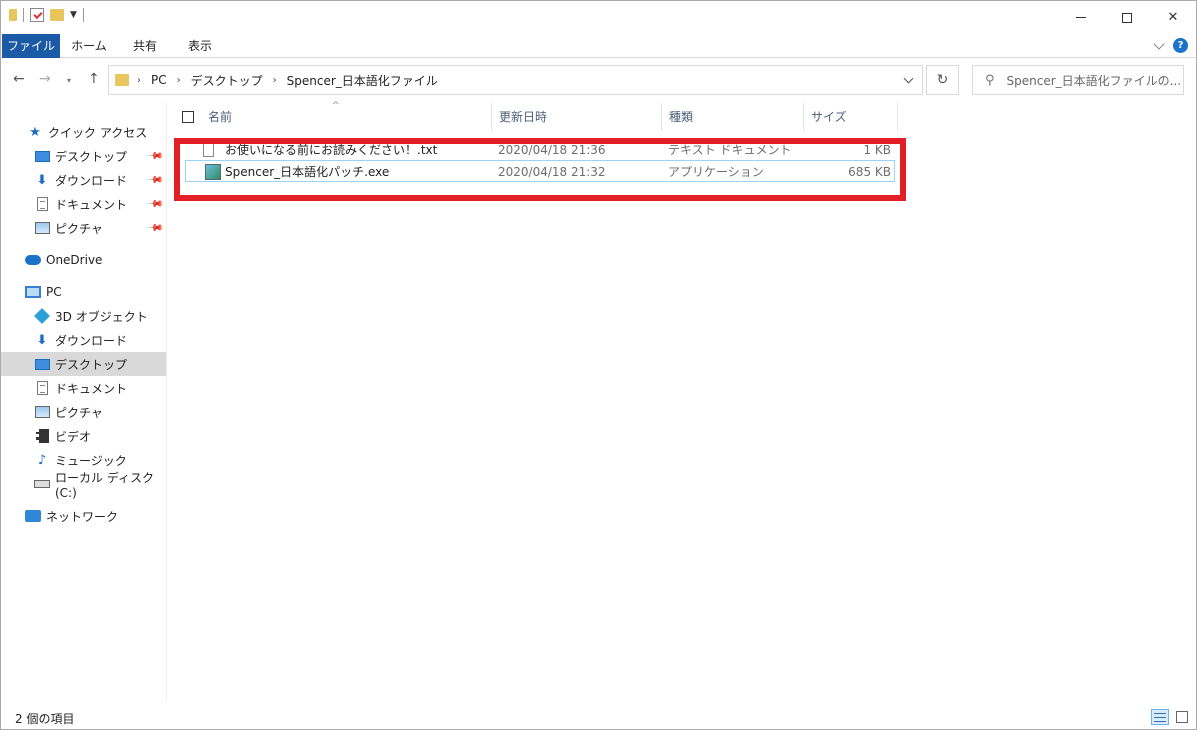 This screenshot has height=730, width=1197. What do you see at coordinates (1159, 43) in the screenshot?
I see `expand-ribbon-icon` at bounding box center [1159, 43].